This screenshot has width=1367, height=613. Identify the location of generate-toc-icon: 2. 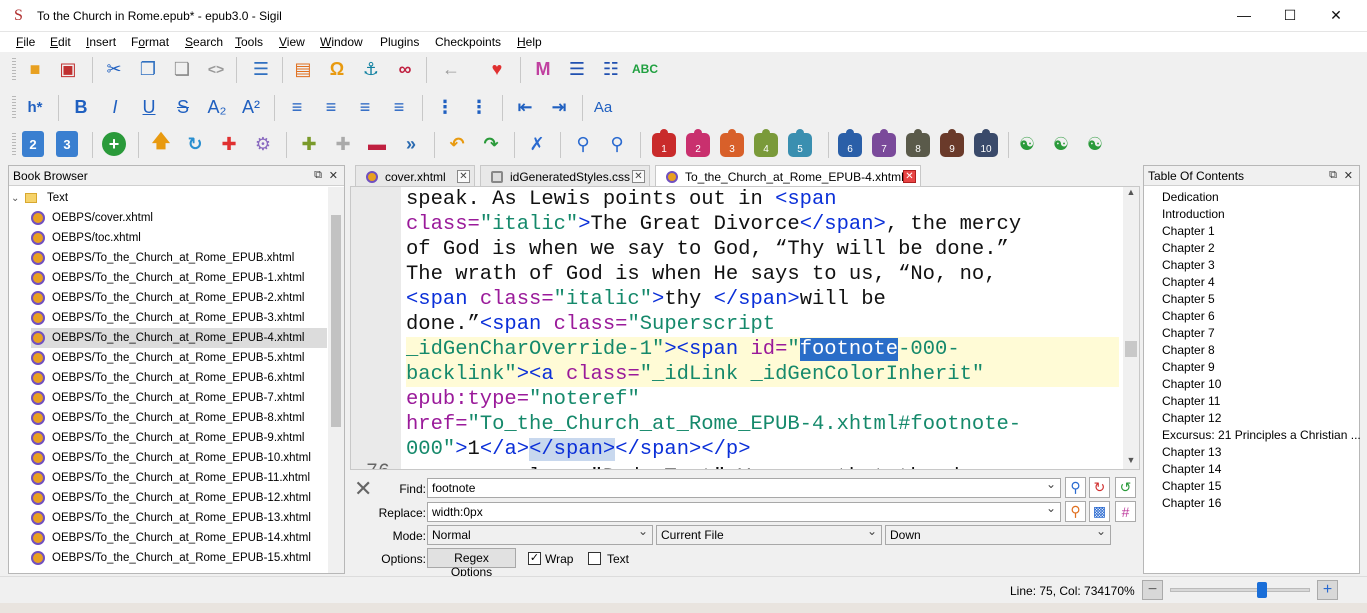
(33, 144).